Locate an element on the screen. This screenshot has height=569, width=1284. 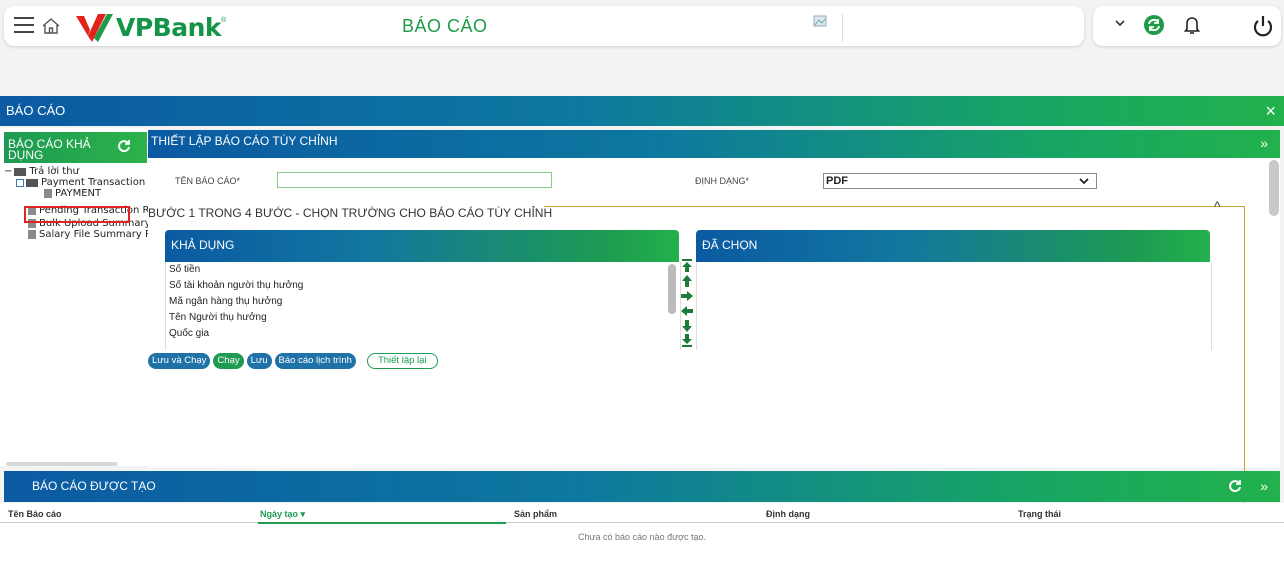
hamburger-menu-icon is located at coordinates (24, 26).